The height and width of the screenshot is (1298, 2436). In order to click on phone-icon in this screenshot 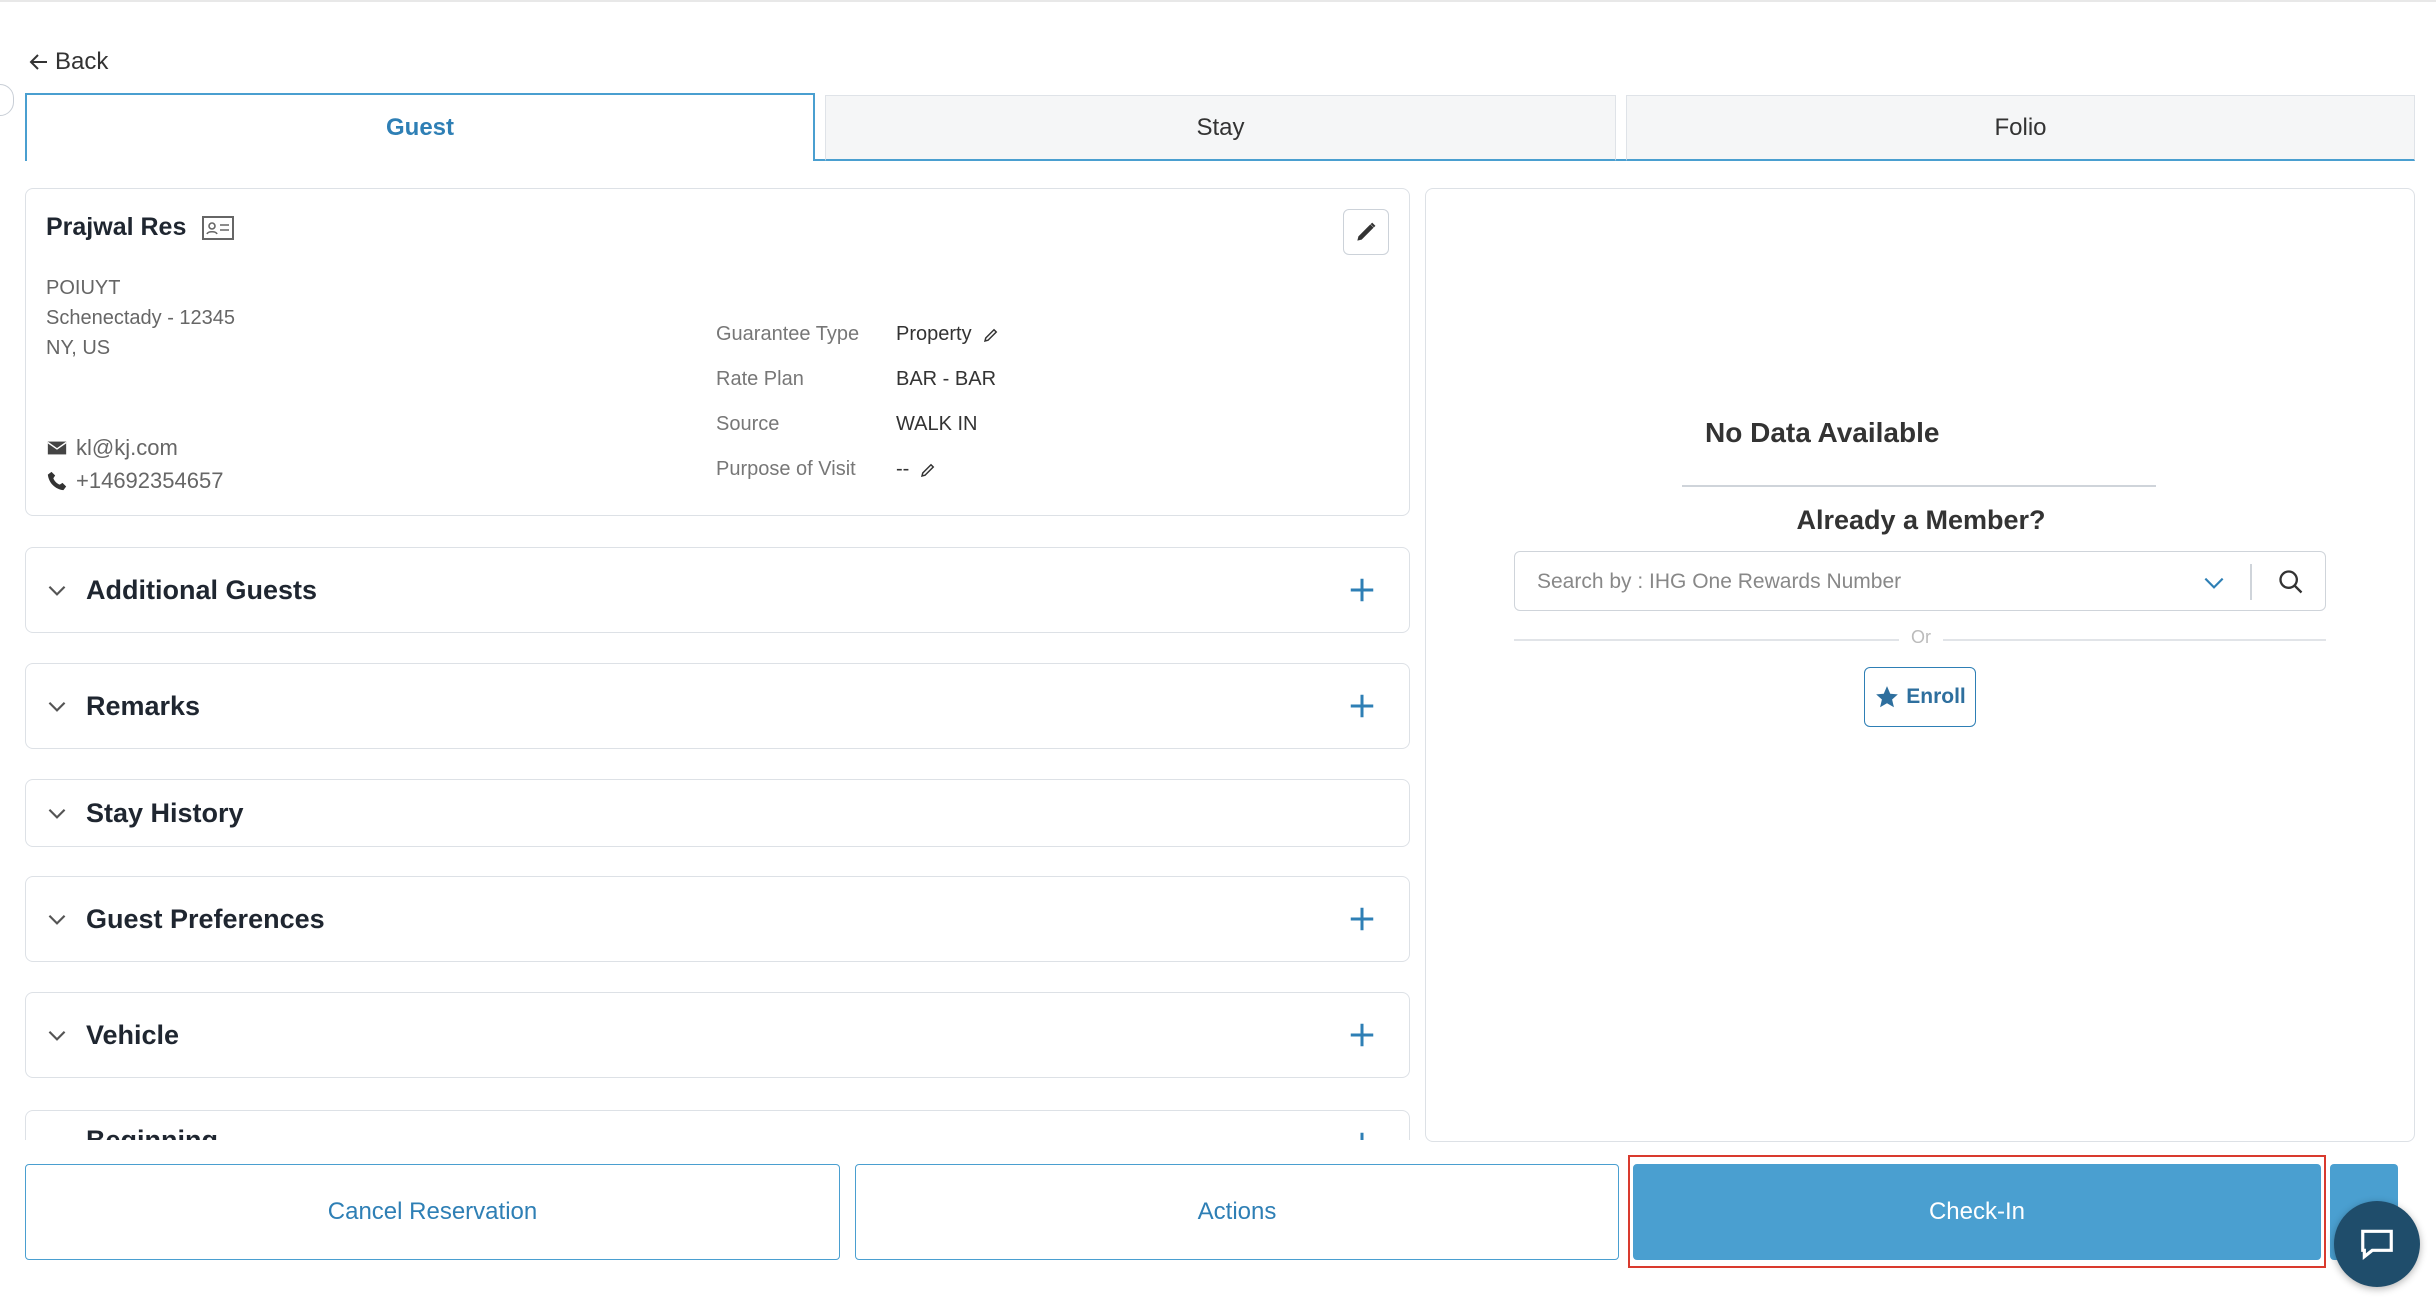, I will do `click(57, 480)`.